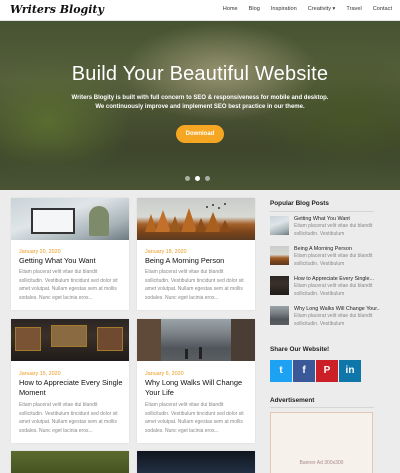  Describe the element at coordinates (200, 167) in the screenshot. I see `hero-foliage` at that location.